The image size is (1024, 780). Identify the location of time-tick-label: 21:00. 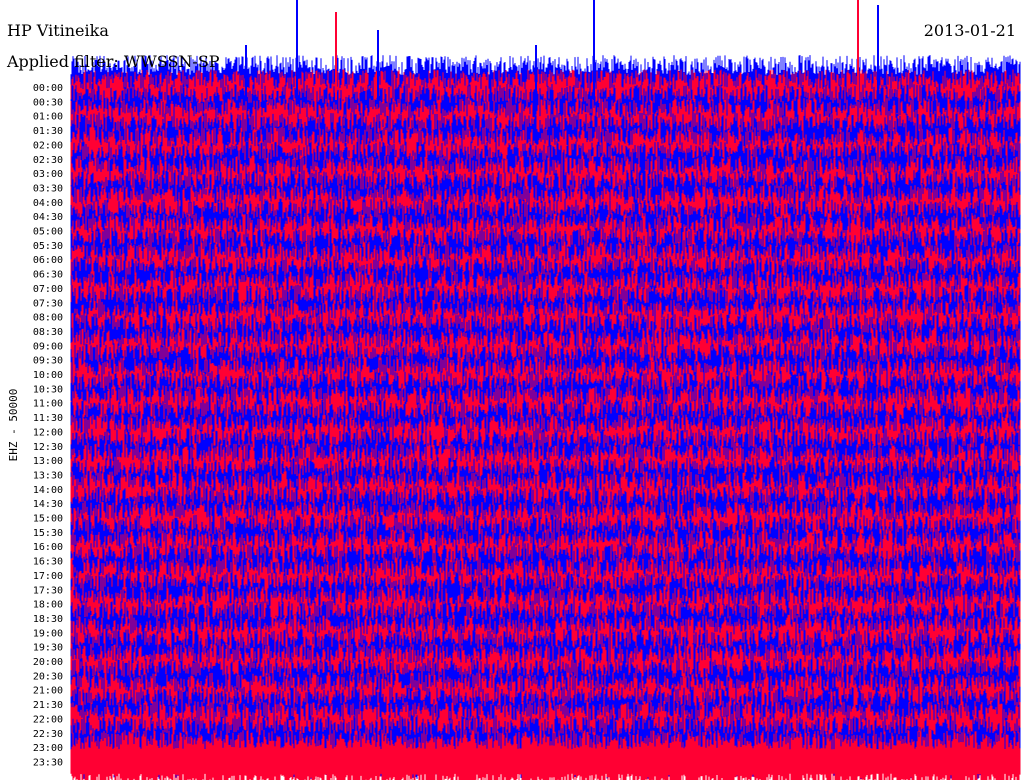
(48, 691).